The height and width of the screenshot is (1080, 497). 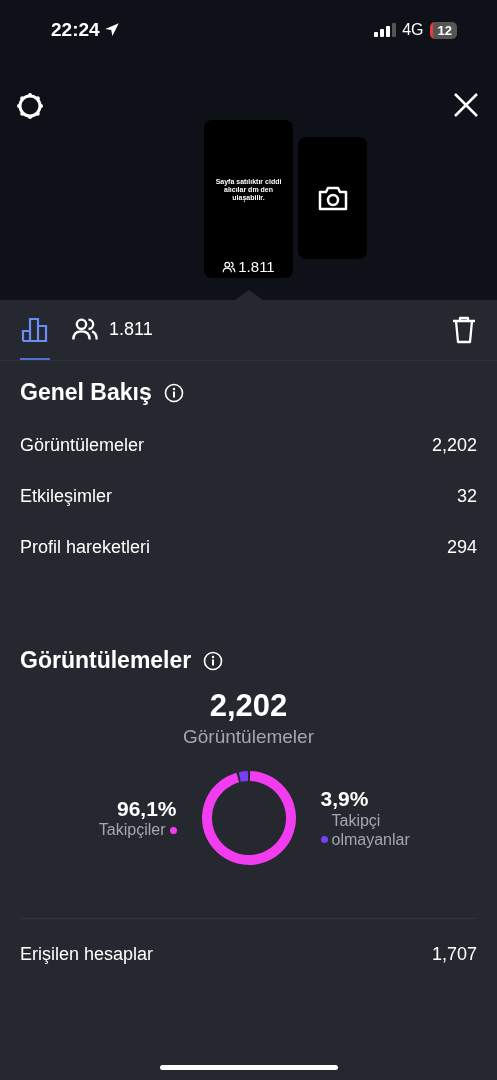 What do you see at coordinates (344, 798) in the screenshot?
I see `legend-percent: 3,9%` at bounding box center [344, 798].